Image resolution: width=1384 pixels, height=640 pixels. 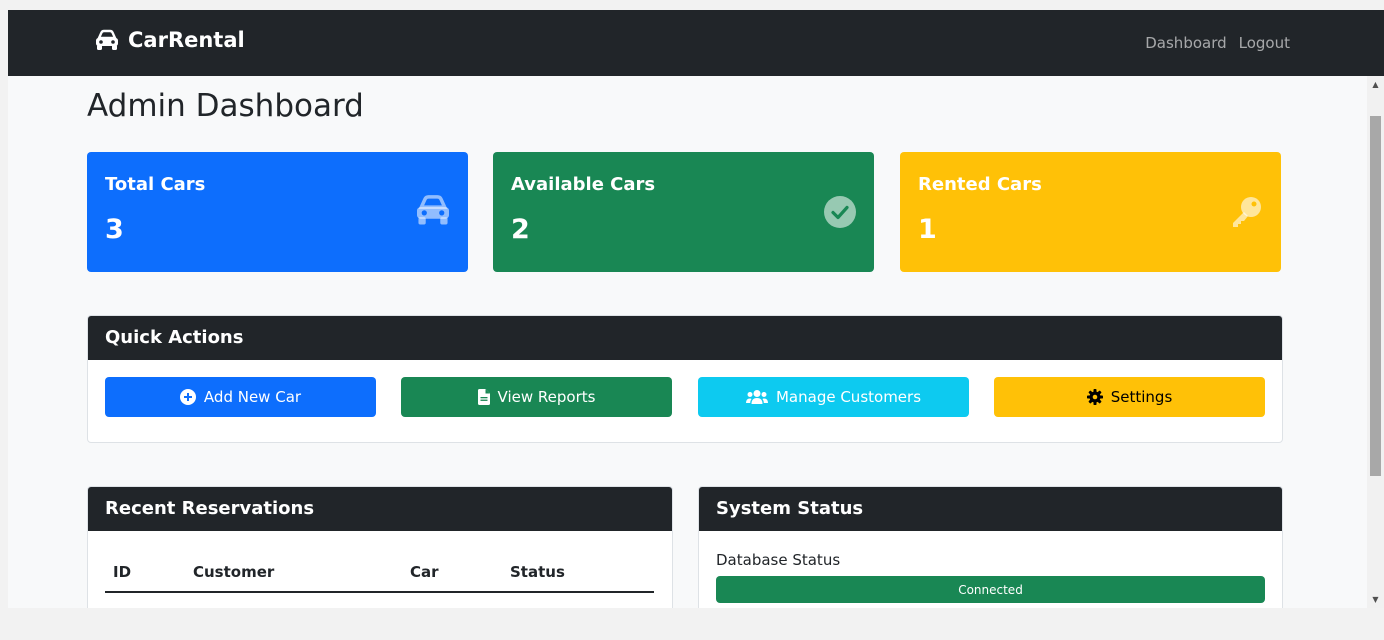 I want to click on stat-label: Available Cars, so click(x=583, y=184).